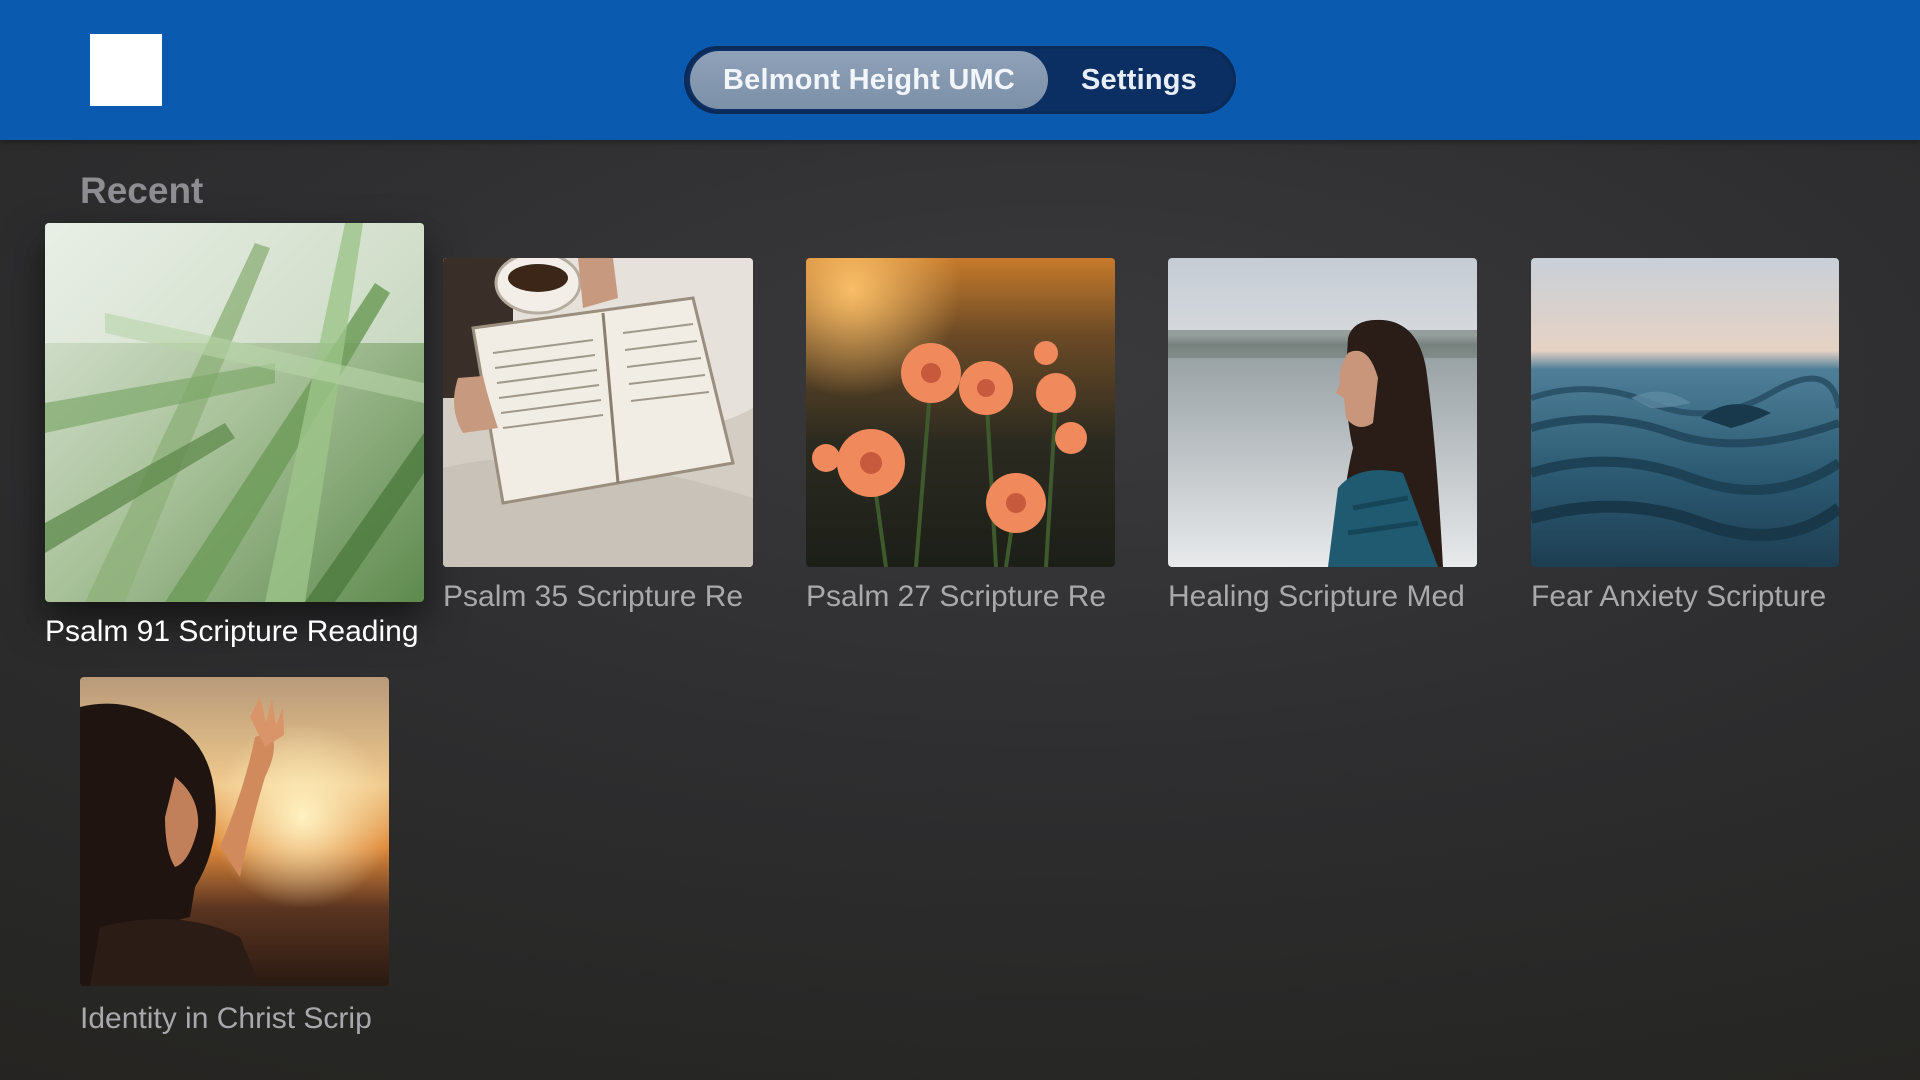 The image size is (1920, 1080). I want to click on tile-caption: Fear Anxiety Scripture, so click(1679, 596).